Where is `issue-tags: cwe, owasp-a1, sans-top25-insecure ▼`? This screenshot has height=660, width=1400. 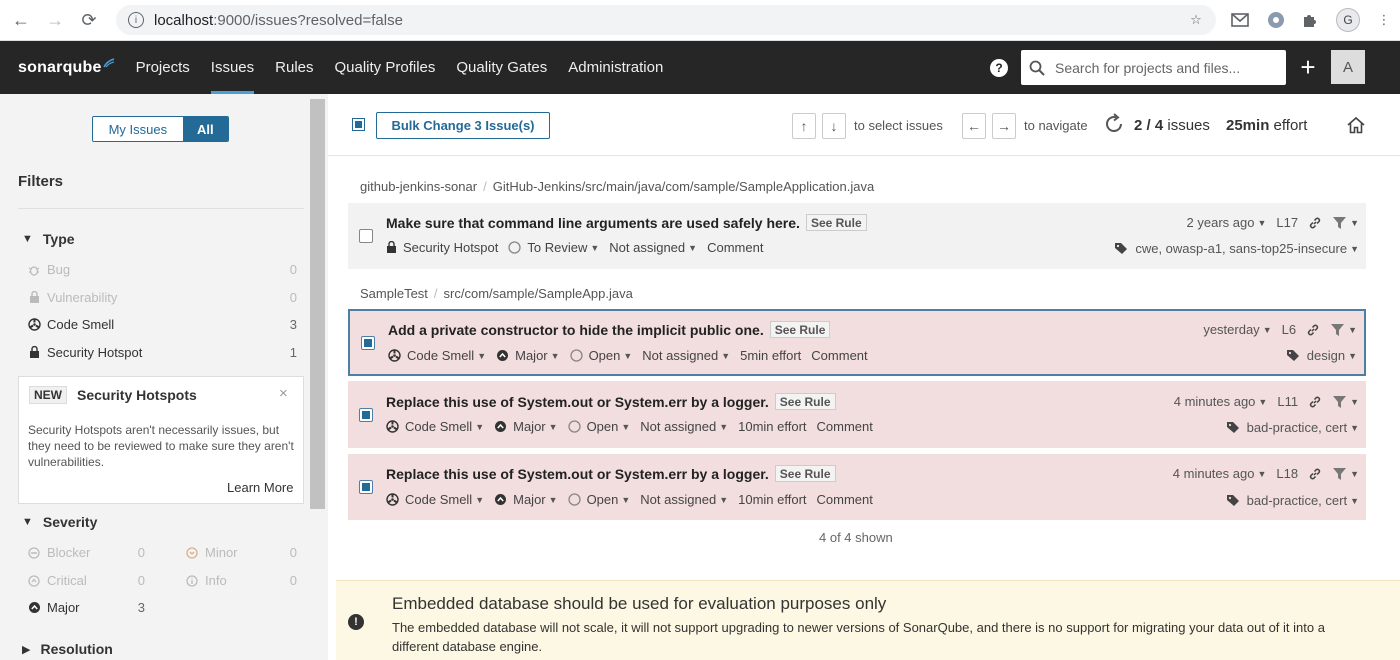 issue-tags: cwe, owasp-a1, sans-top25-insecure ▼ is located at coordinates (1236, 248).